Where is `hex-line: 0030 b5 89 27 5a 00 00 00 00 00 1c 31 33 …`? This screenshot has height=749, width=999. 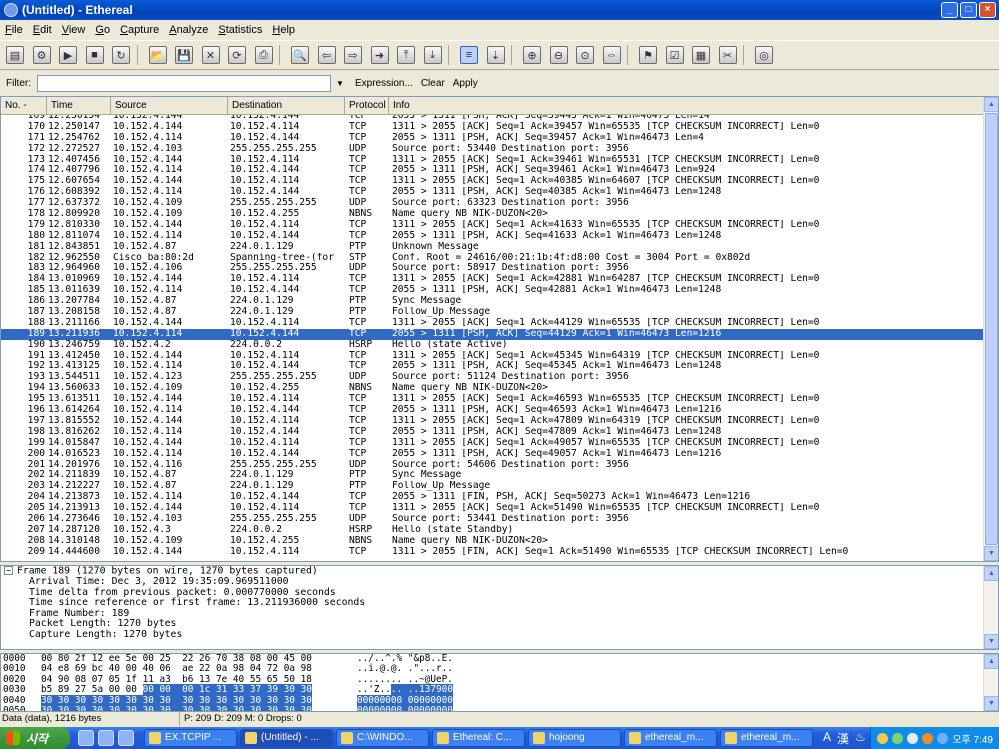 hex-line: 0030 b5 89 27 5a 00 00 00 00 00 1c 31 33 … is located at coordinates (499, 690).